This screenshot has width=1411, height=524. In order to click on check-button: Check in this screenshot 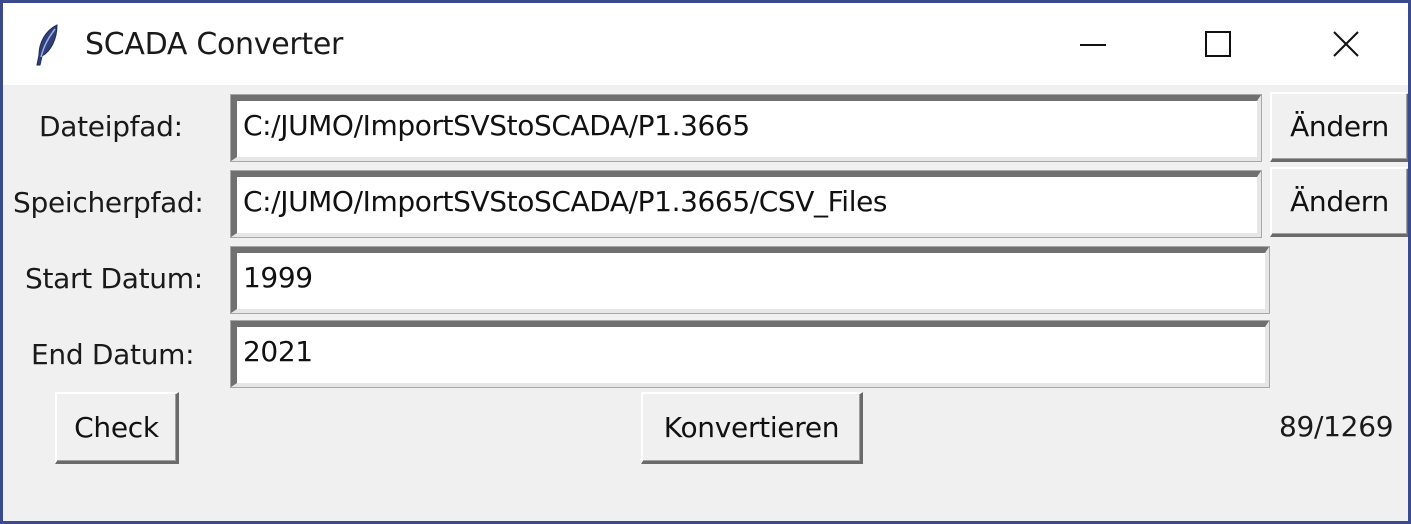, I will do `click(117, 428)`.